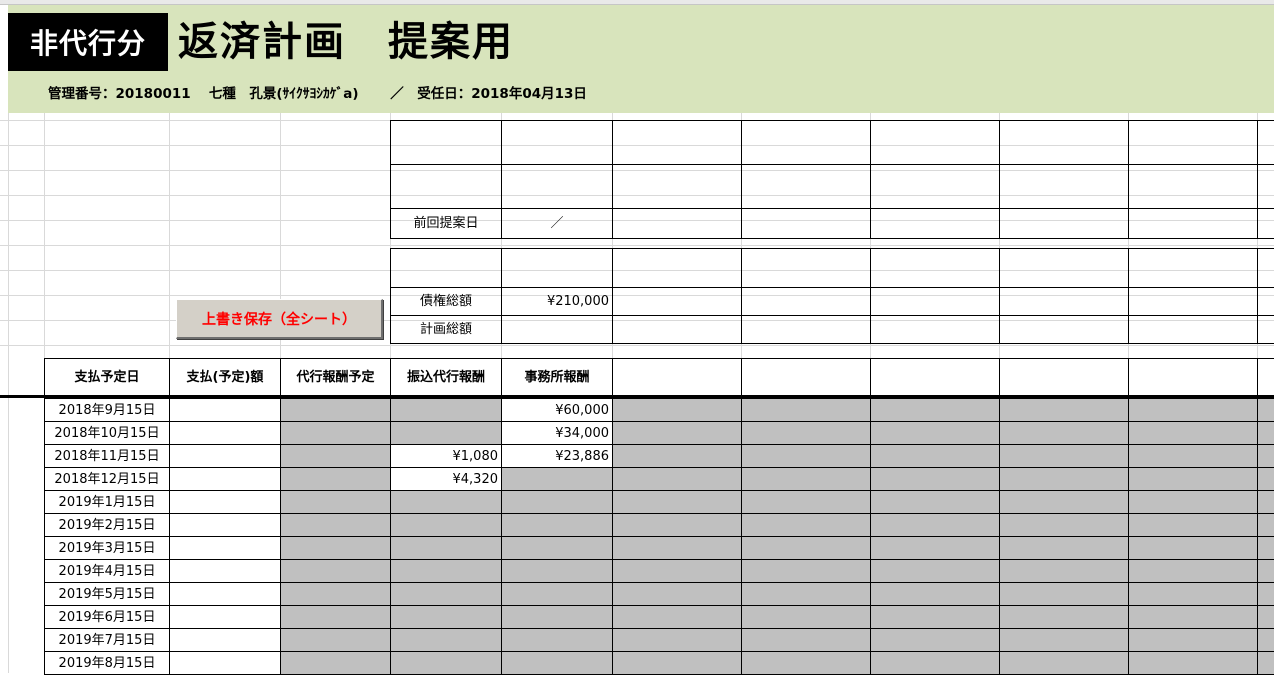 This screenshot has width=1274, height=675. Describe the element at coordinates (557, 223) in the screenshot. I see `prev-proposal-value: ／` at that location.